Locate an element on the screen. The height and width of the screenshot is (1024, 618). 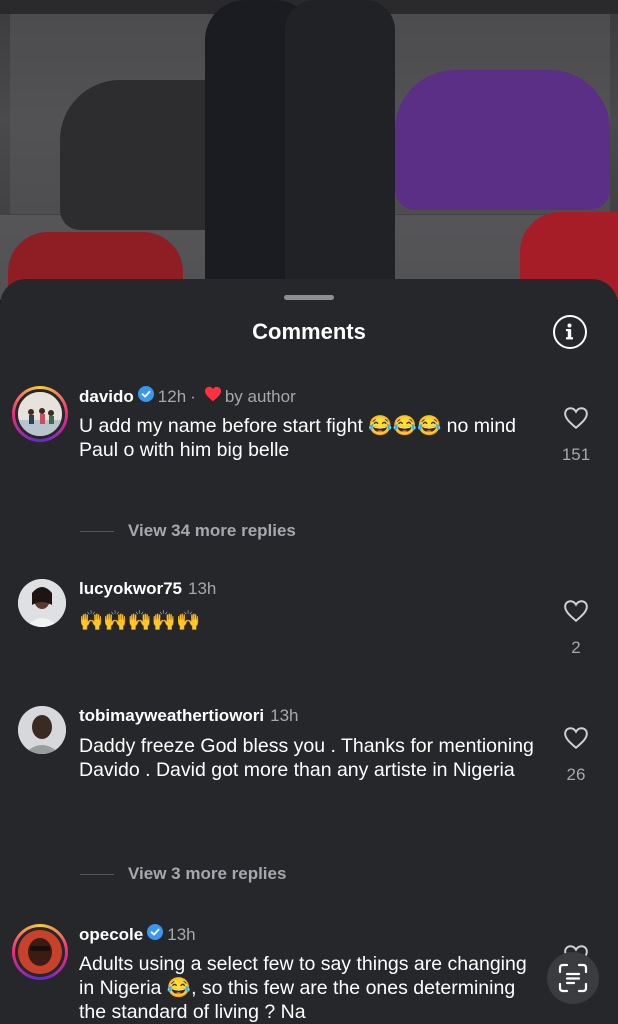
comment-meta: davido 12h · by author is located at coordinates (187, 396).